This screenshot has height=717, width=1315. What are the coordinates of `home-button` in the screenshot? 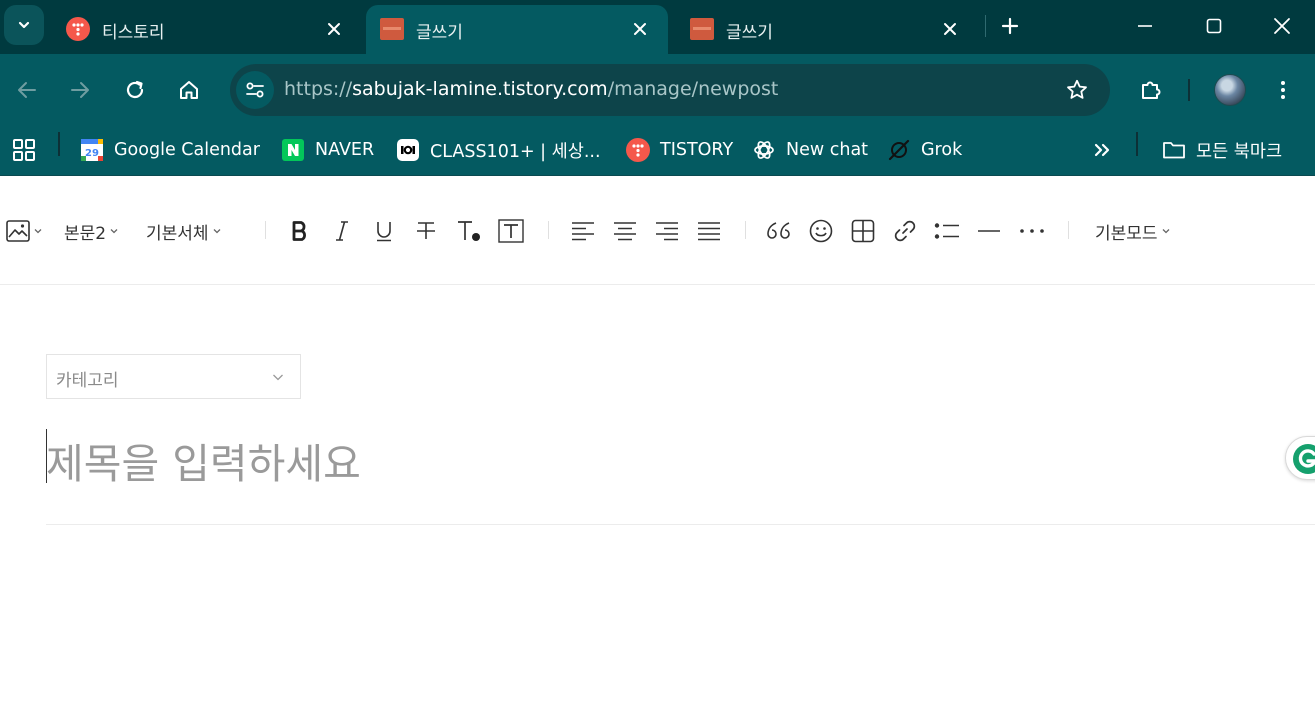 It's located at (189, 90).